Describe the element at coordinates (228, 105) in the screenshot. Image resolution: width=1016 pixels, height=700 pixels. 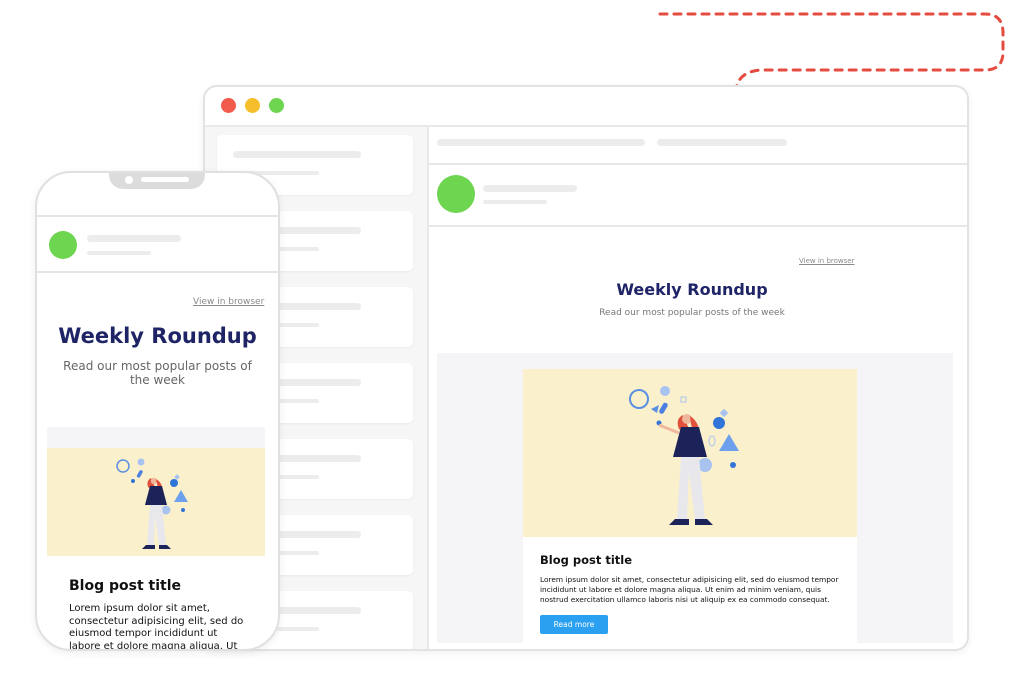
I see `close-window-button` at that location.